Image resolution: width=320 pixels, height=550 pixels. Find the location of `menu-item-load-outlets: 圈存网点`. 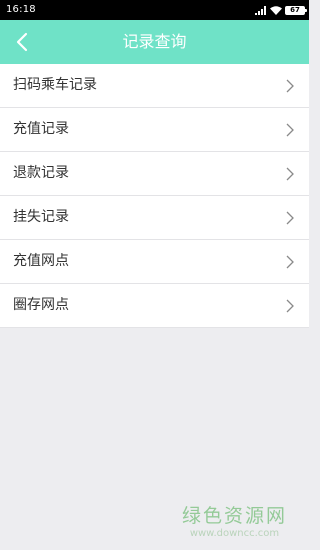

menu-item-load-outlets: 圈存网点 is located at coordinates (154, 306).